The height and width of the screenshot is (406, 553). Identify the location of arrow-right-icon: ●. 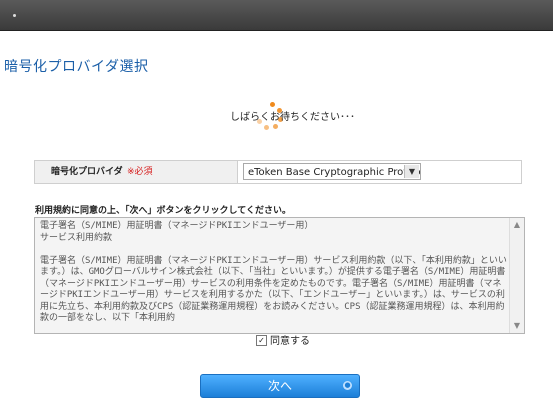
(347, 385).